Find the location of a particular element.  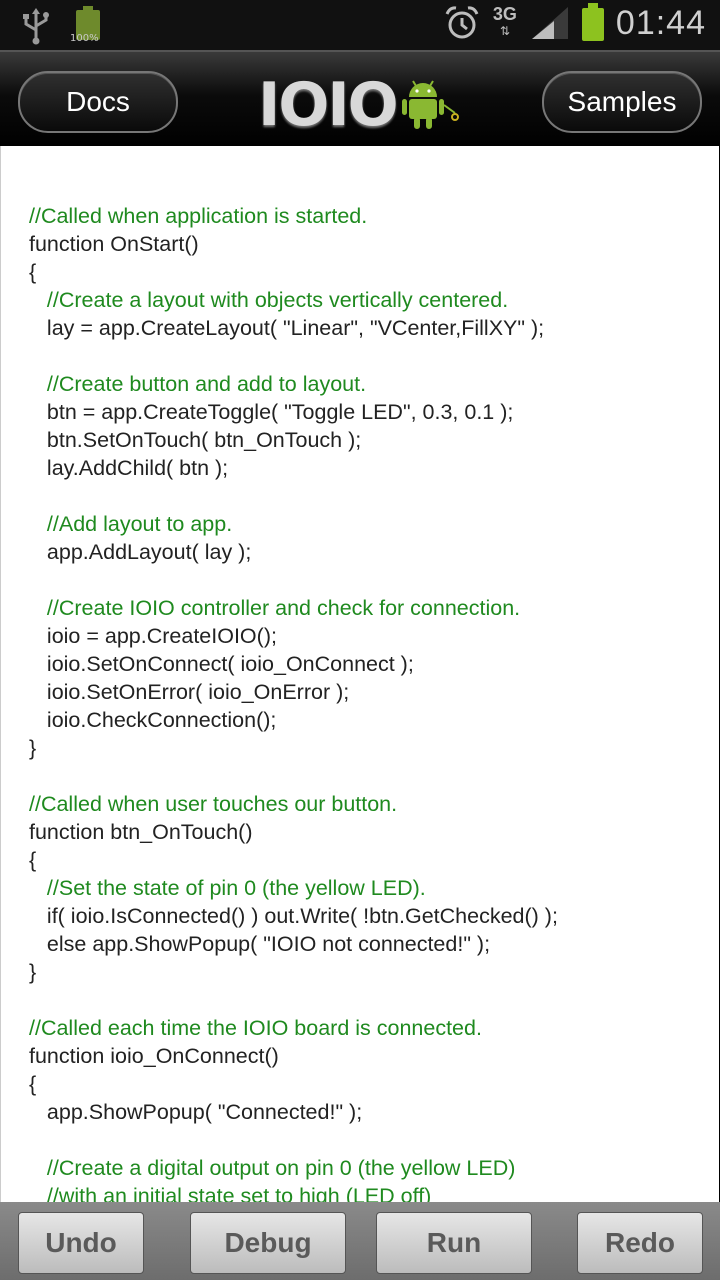

code-line: btn.SetOnTouch( btn_OnTouch ); is located at coordinates (195, 440).